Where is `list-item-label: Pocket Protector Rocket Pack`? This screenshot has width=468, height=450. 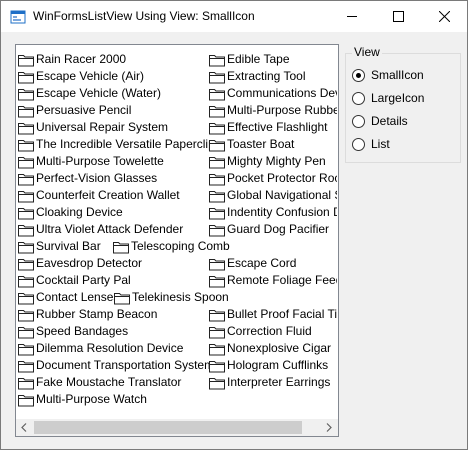
list-item-label: Pocket Protector Rocket Pack is located at coordinates (282, 178).